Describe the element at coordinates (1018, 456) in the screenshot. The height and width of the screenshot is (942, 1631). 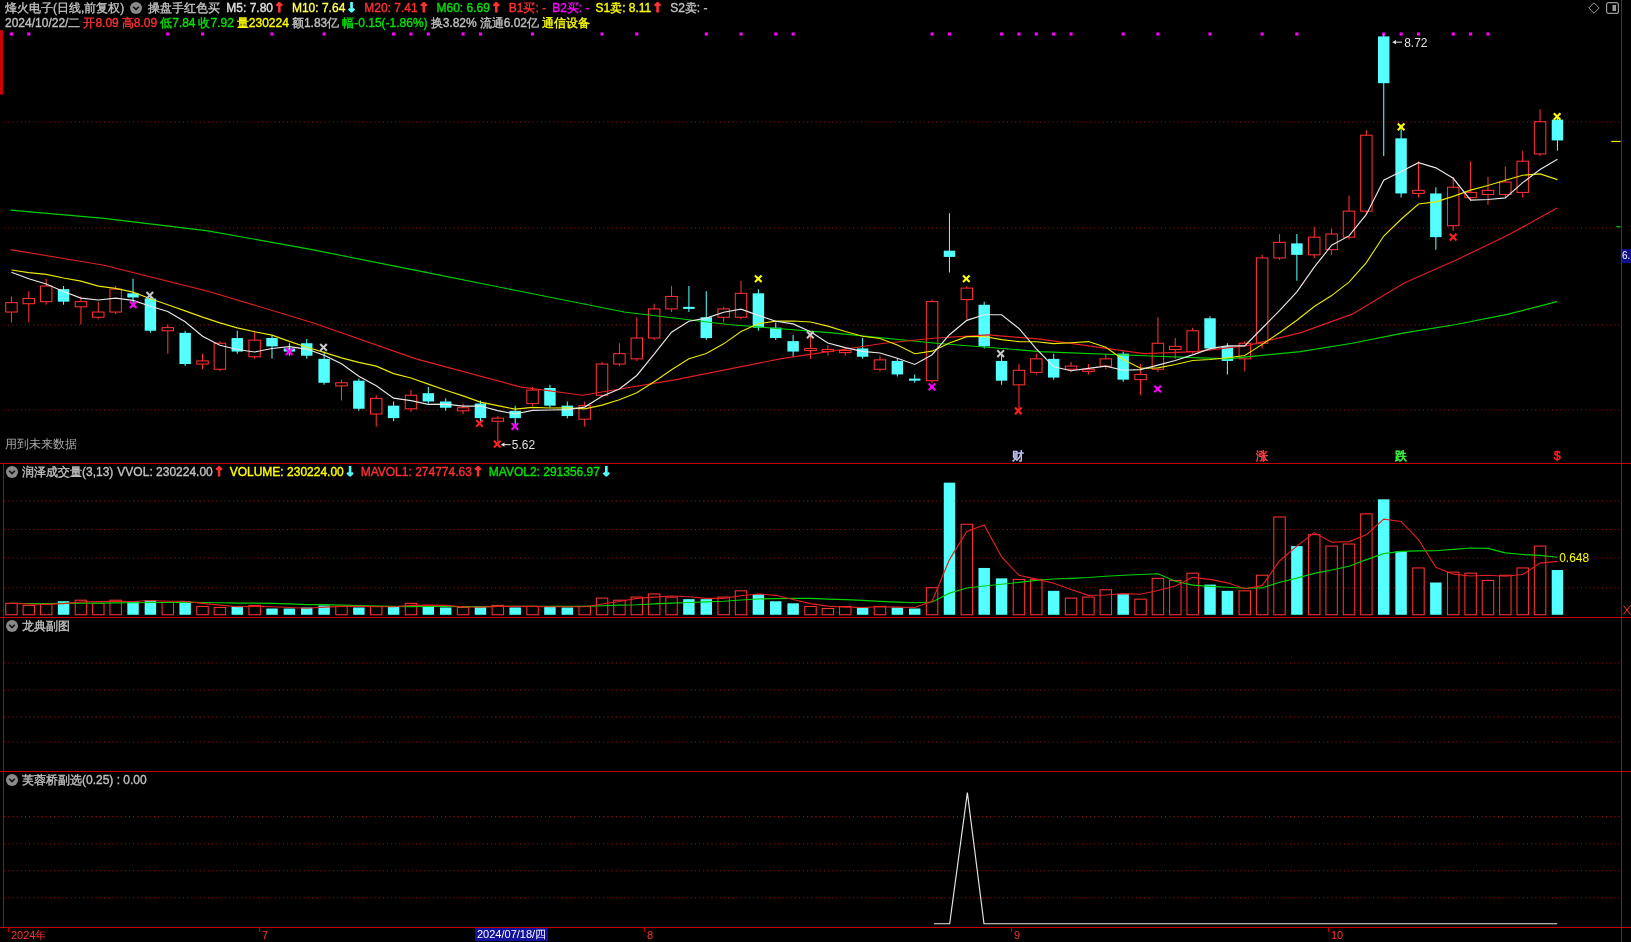
I see `event-label: 财` at that location.